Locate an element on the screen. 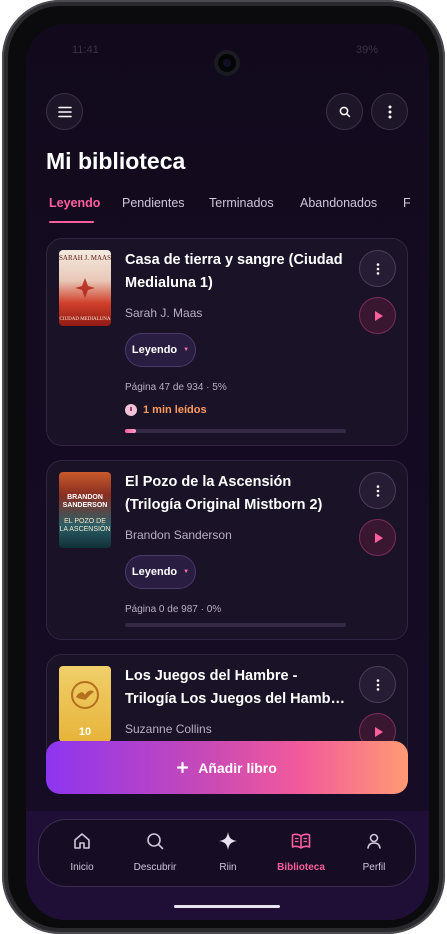 This screenshot has width=447, height=934. mockingjay-icon is located at coordinates (85, 695).